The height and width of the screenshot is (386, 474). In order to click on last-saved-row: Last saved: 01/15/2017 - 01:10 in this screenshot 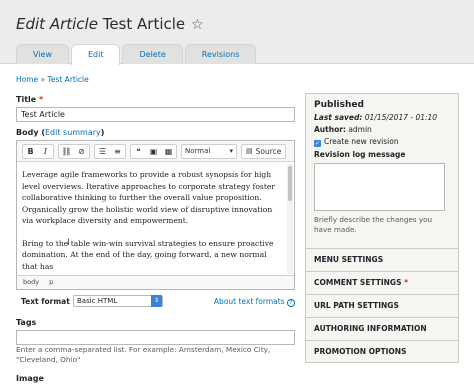, I will do `click(382, 117)`.